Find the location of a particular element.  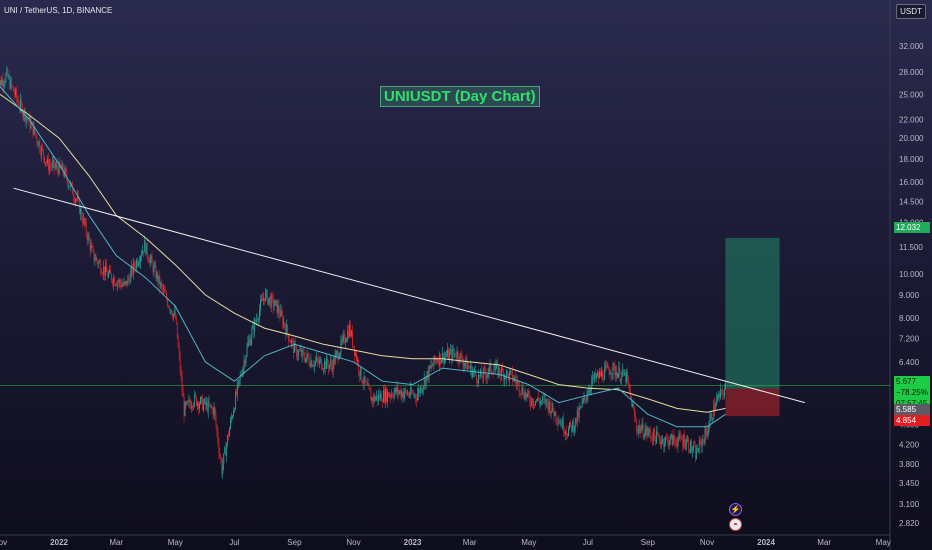

currency-badge: USDT is located at coordinates (911, 11).